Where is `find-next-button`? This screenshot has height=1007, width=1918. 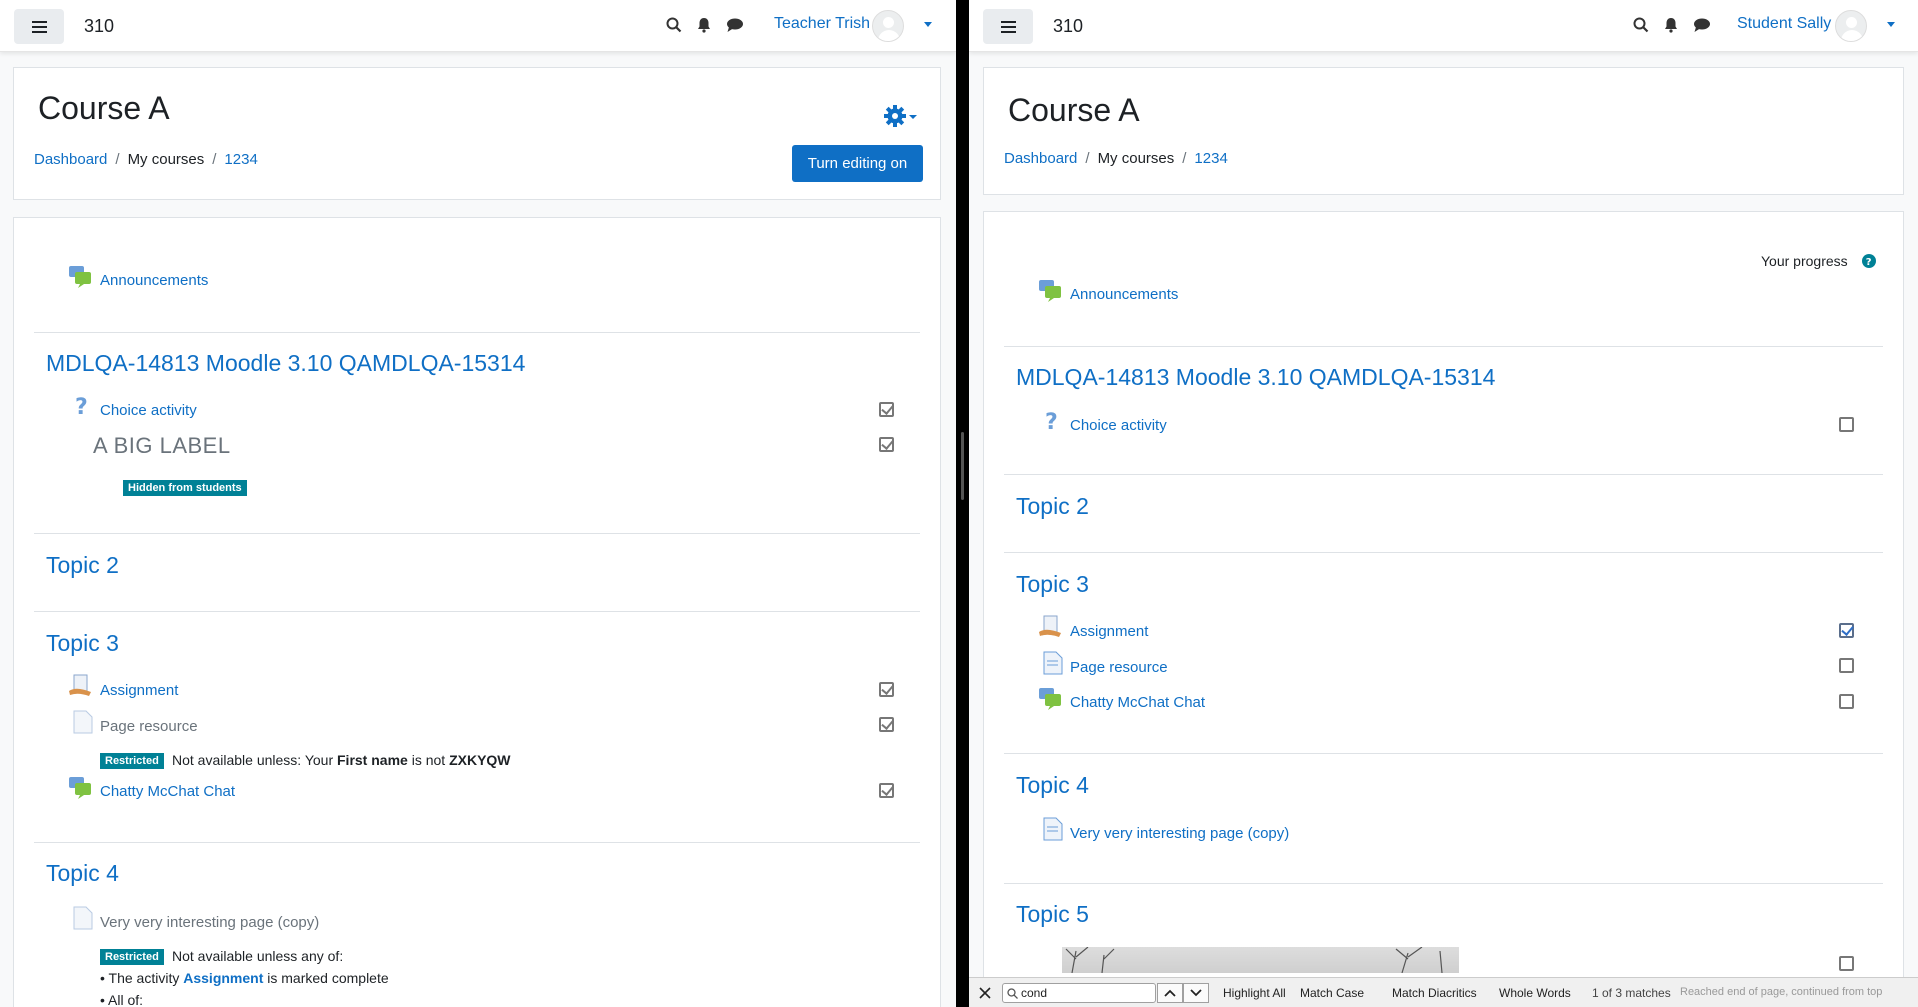
find-next-button is located at coordinates (1196, 993).